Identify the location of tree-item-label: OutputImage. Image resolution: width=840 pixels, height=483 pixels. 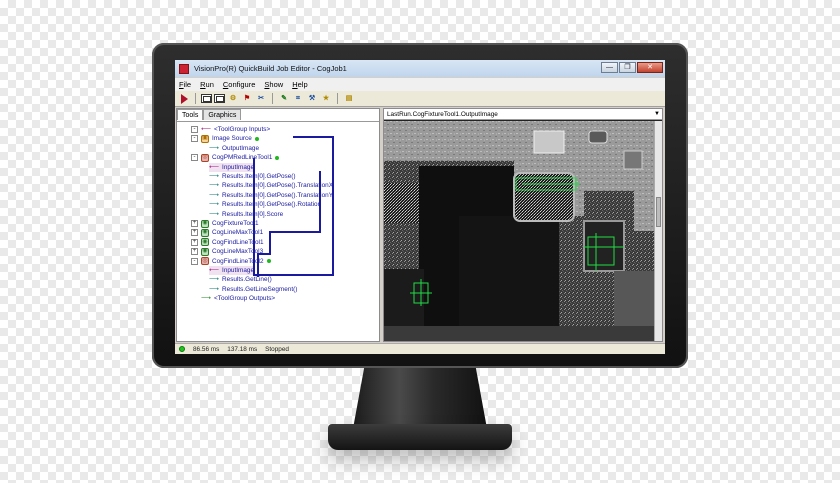
(240, 148).